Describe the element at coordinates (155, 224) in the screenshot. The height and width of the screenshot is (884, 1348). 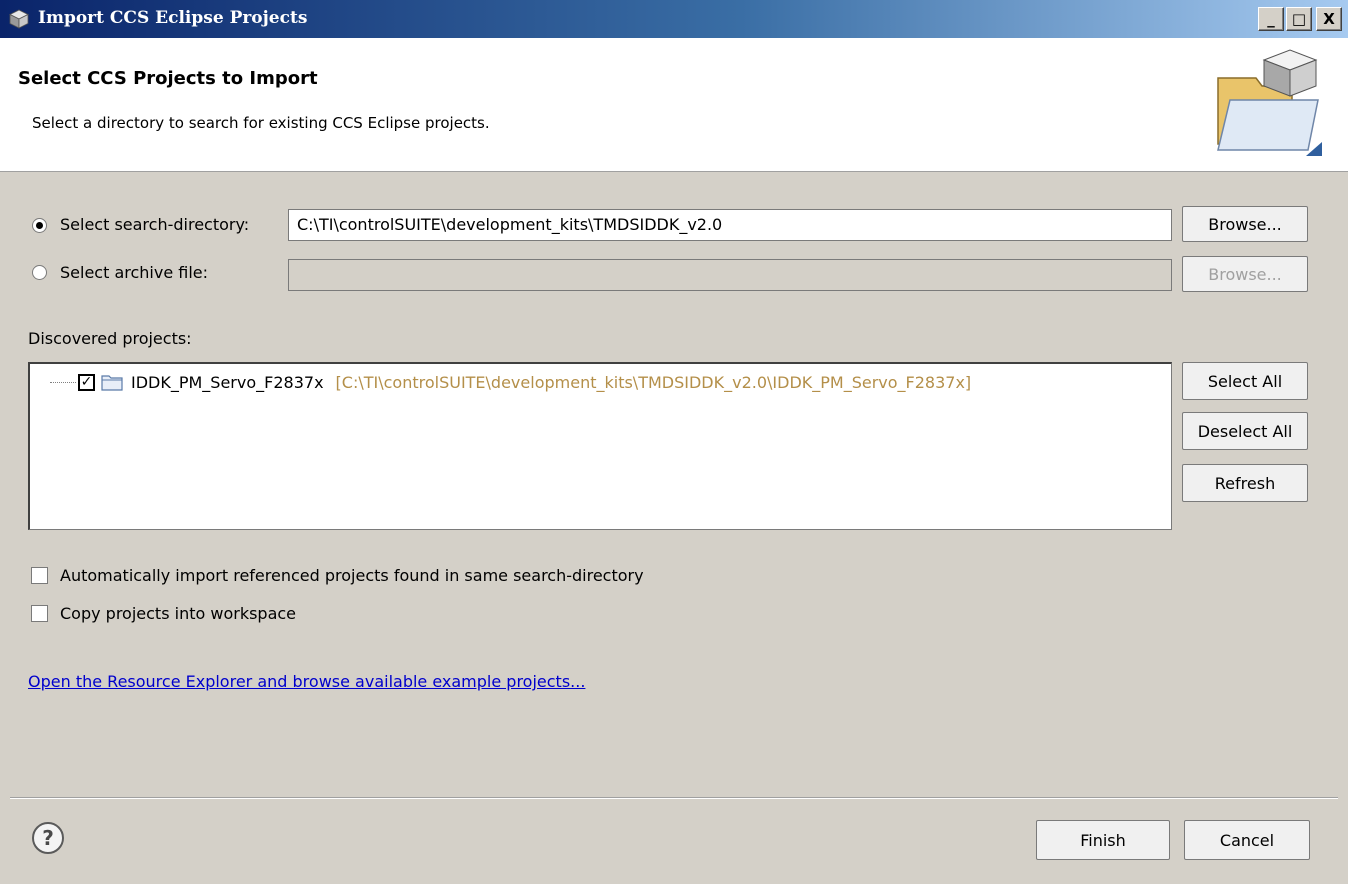
I see `search-directory-label: Select search-directory:` at that location.